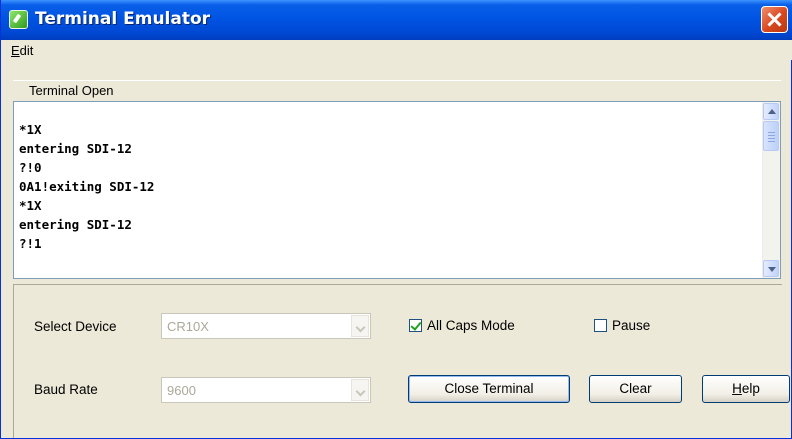  What do you see at coordinates (631, 325) in the screenshot?
I see `pause-label: Pause` at bounding box center [631, 325].